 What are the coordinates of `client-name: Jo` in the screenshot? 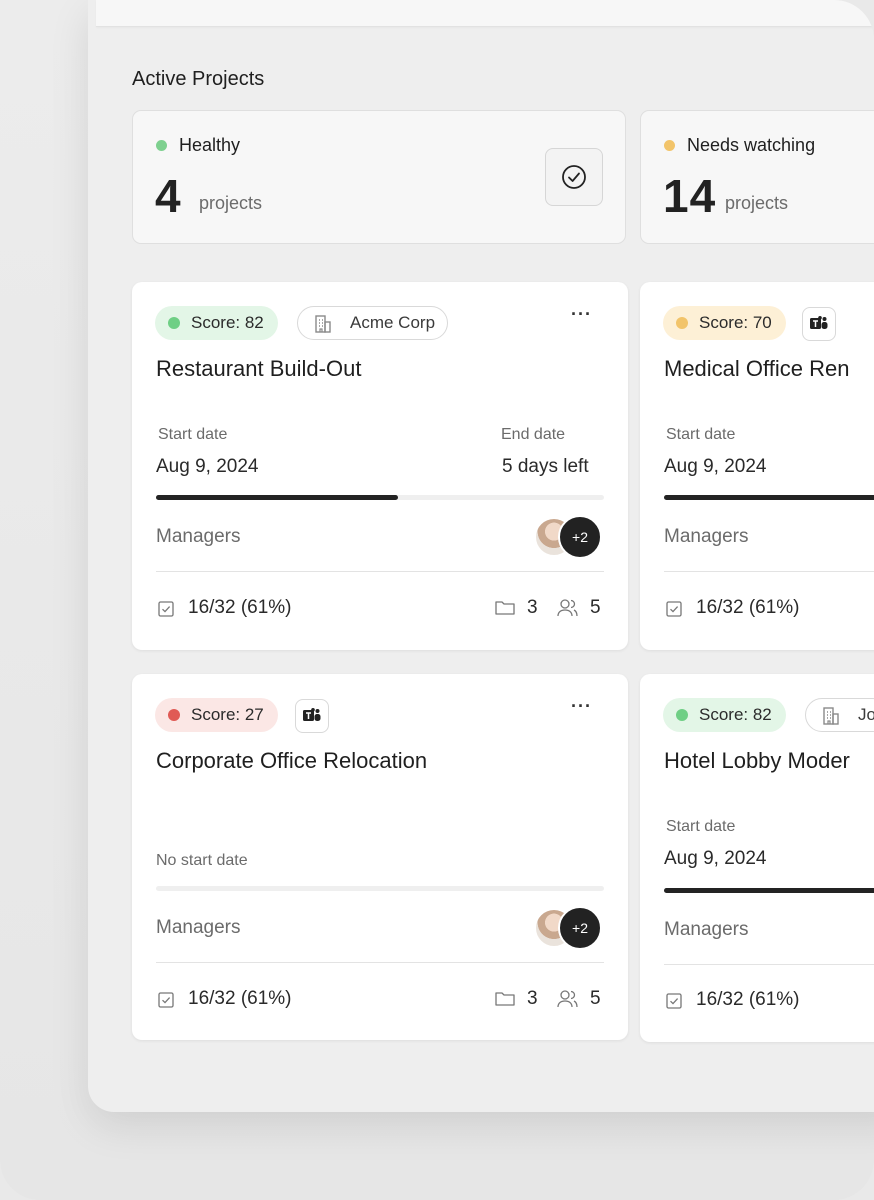 It's located at (866, 714).